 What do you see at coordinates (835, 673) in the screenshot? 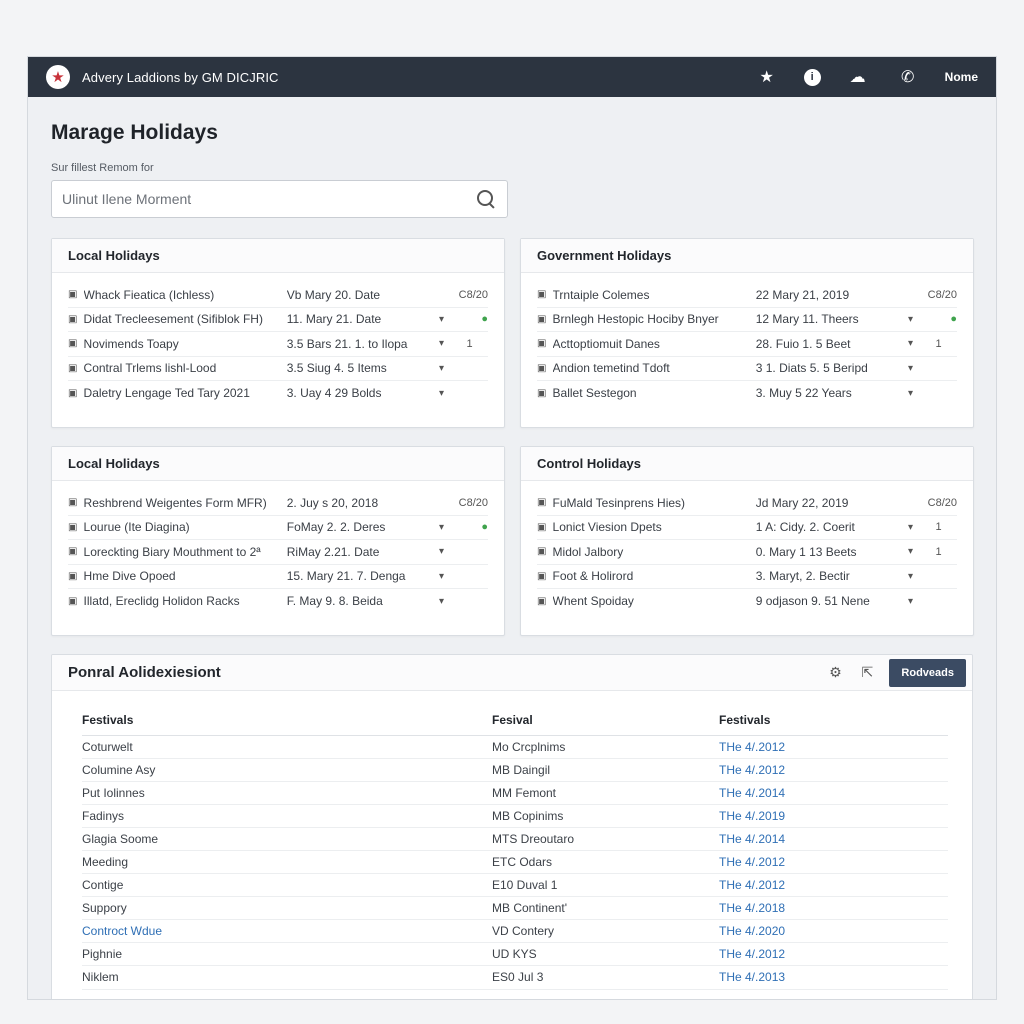
I see `settings-icon: ⚙` at bounding box center [835, 673].